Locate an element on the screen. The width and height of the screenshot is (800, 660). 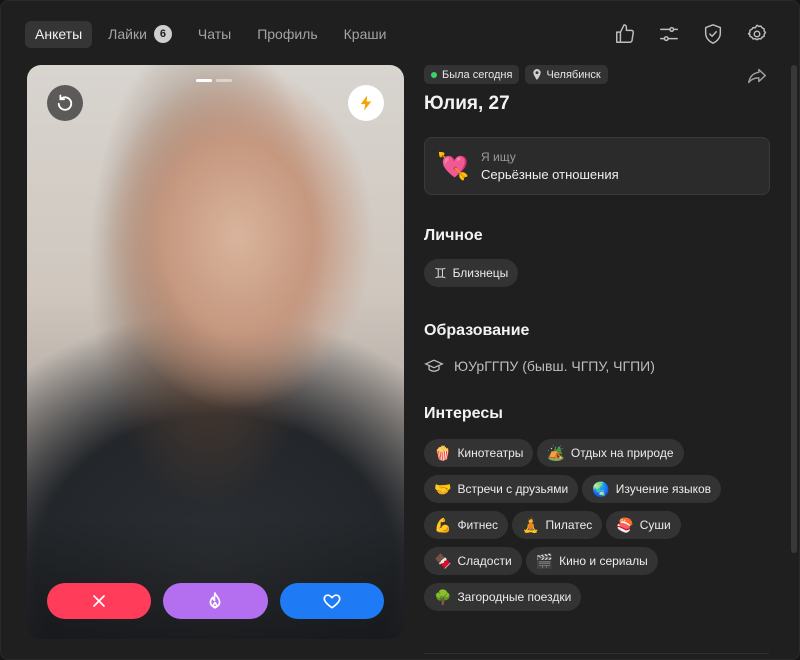
tab-label: Лайки is located at coordinates (127, 34).